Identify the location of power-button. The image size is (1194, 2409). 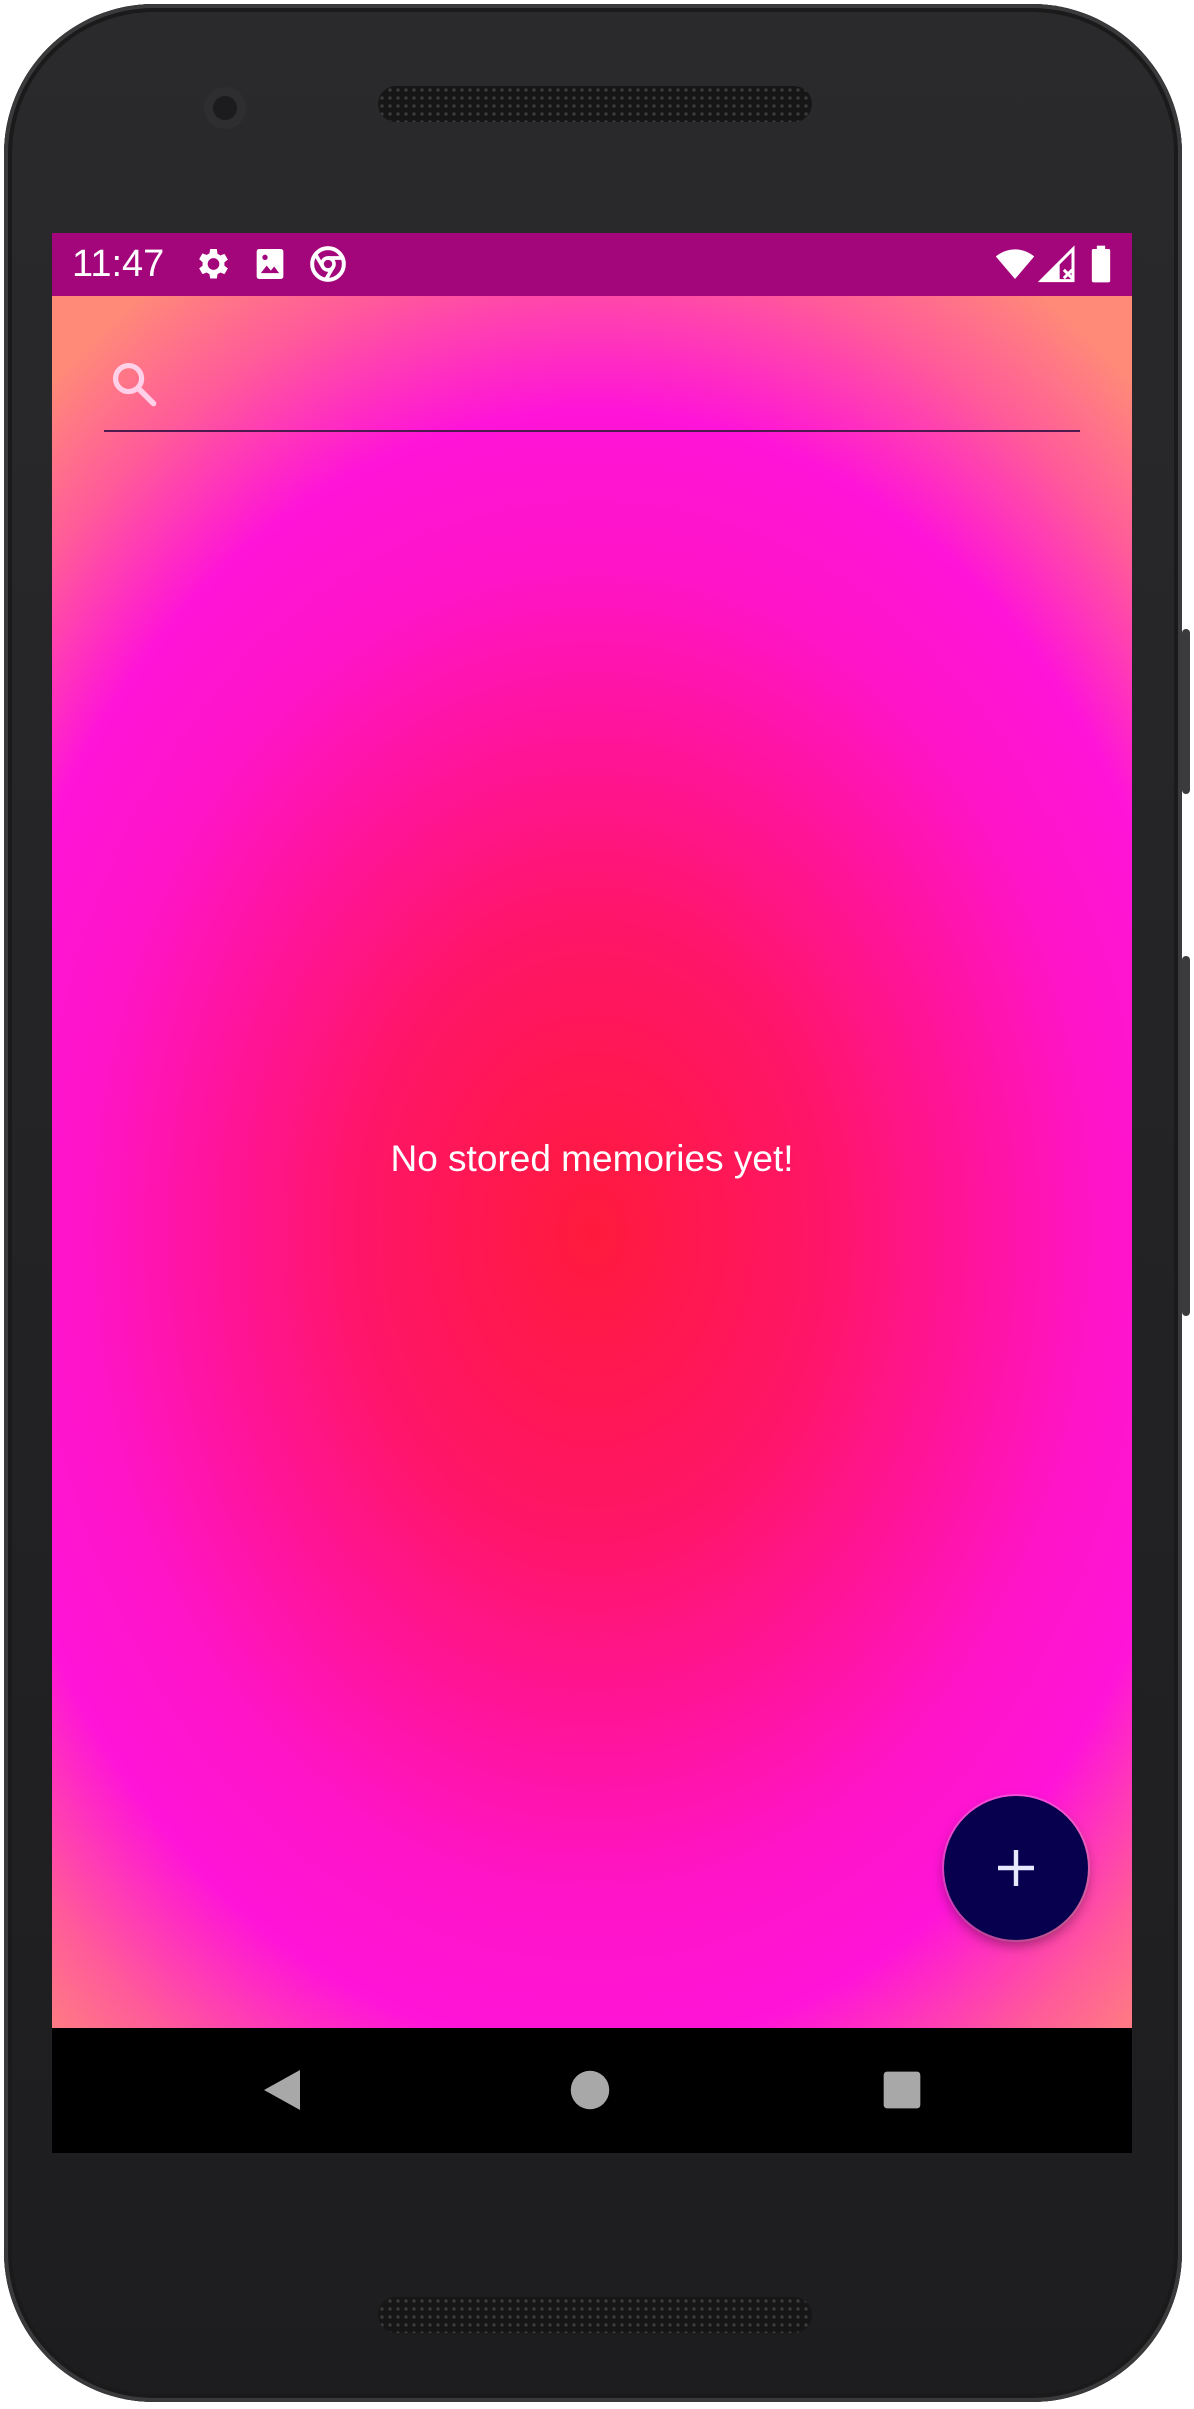
(1186, 711).